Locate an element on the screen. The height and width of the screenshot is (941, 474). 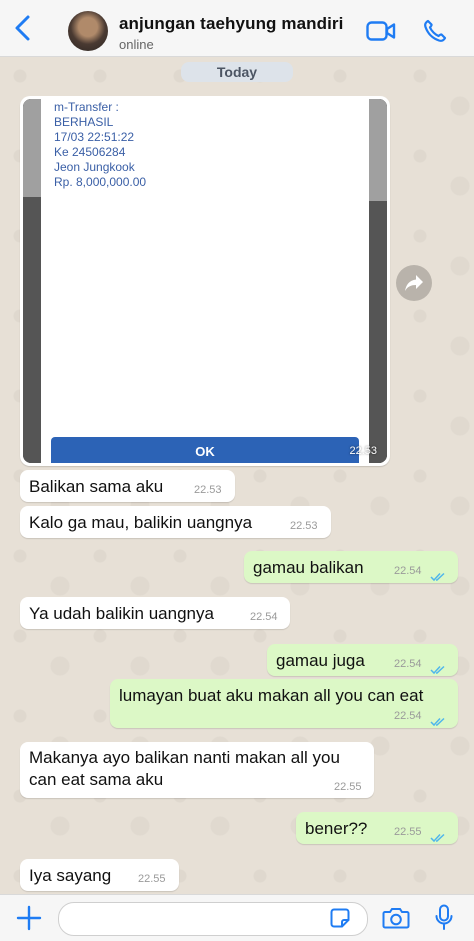
contact-status: online is located at coordinates (136, 44).